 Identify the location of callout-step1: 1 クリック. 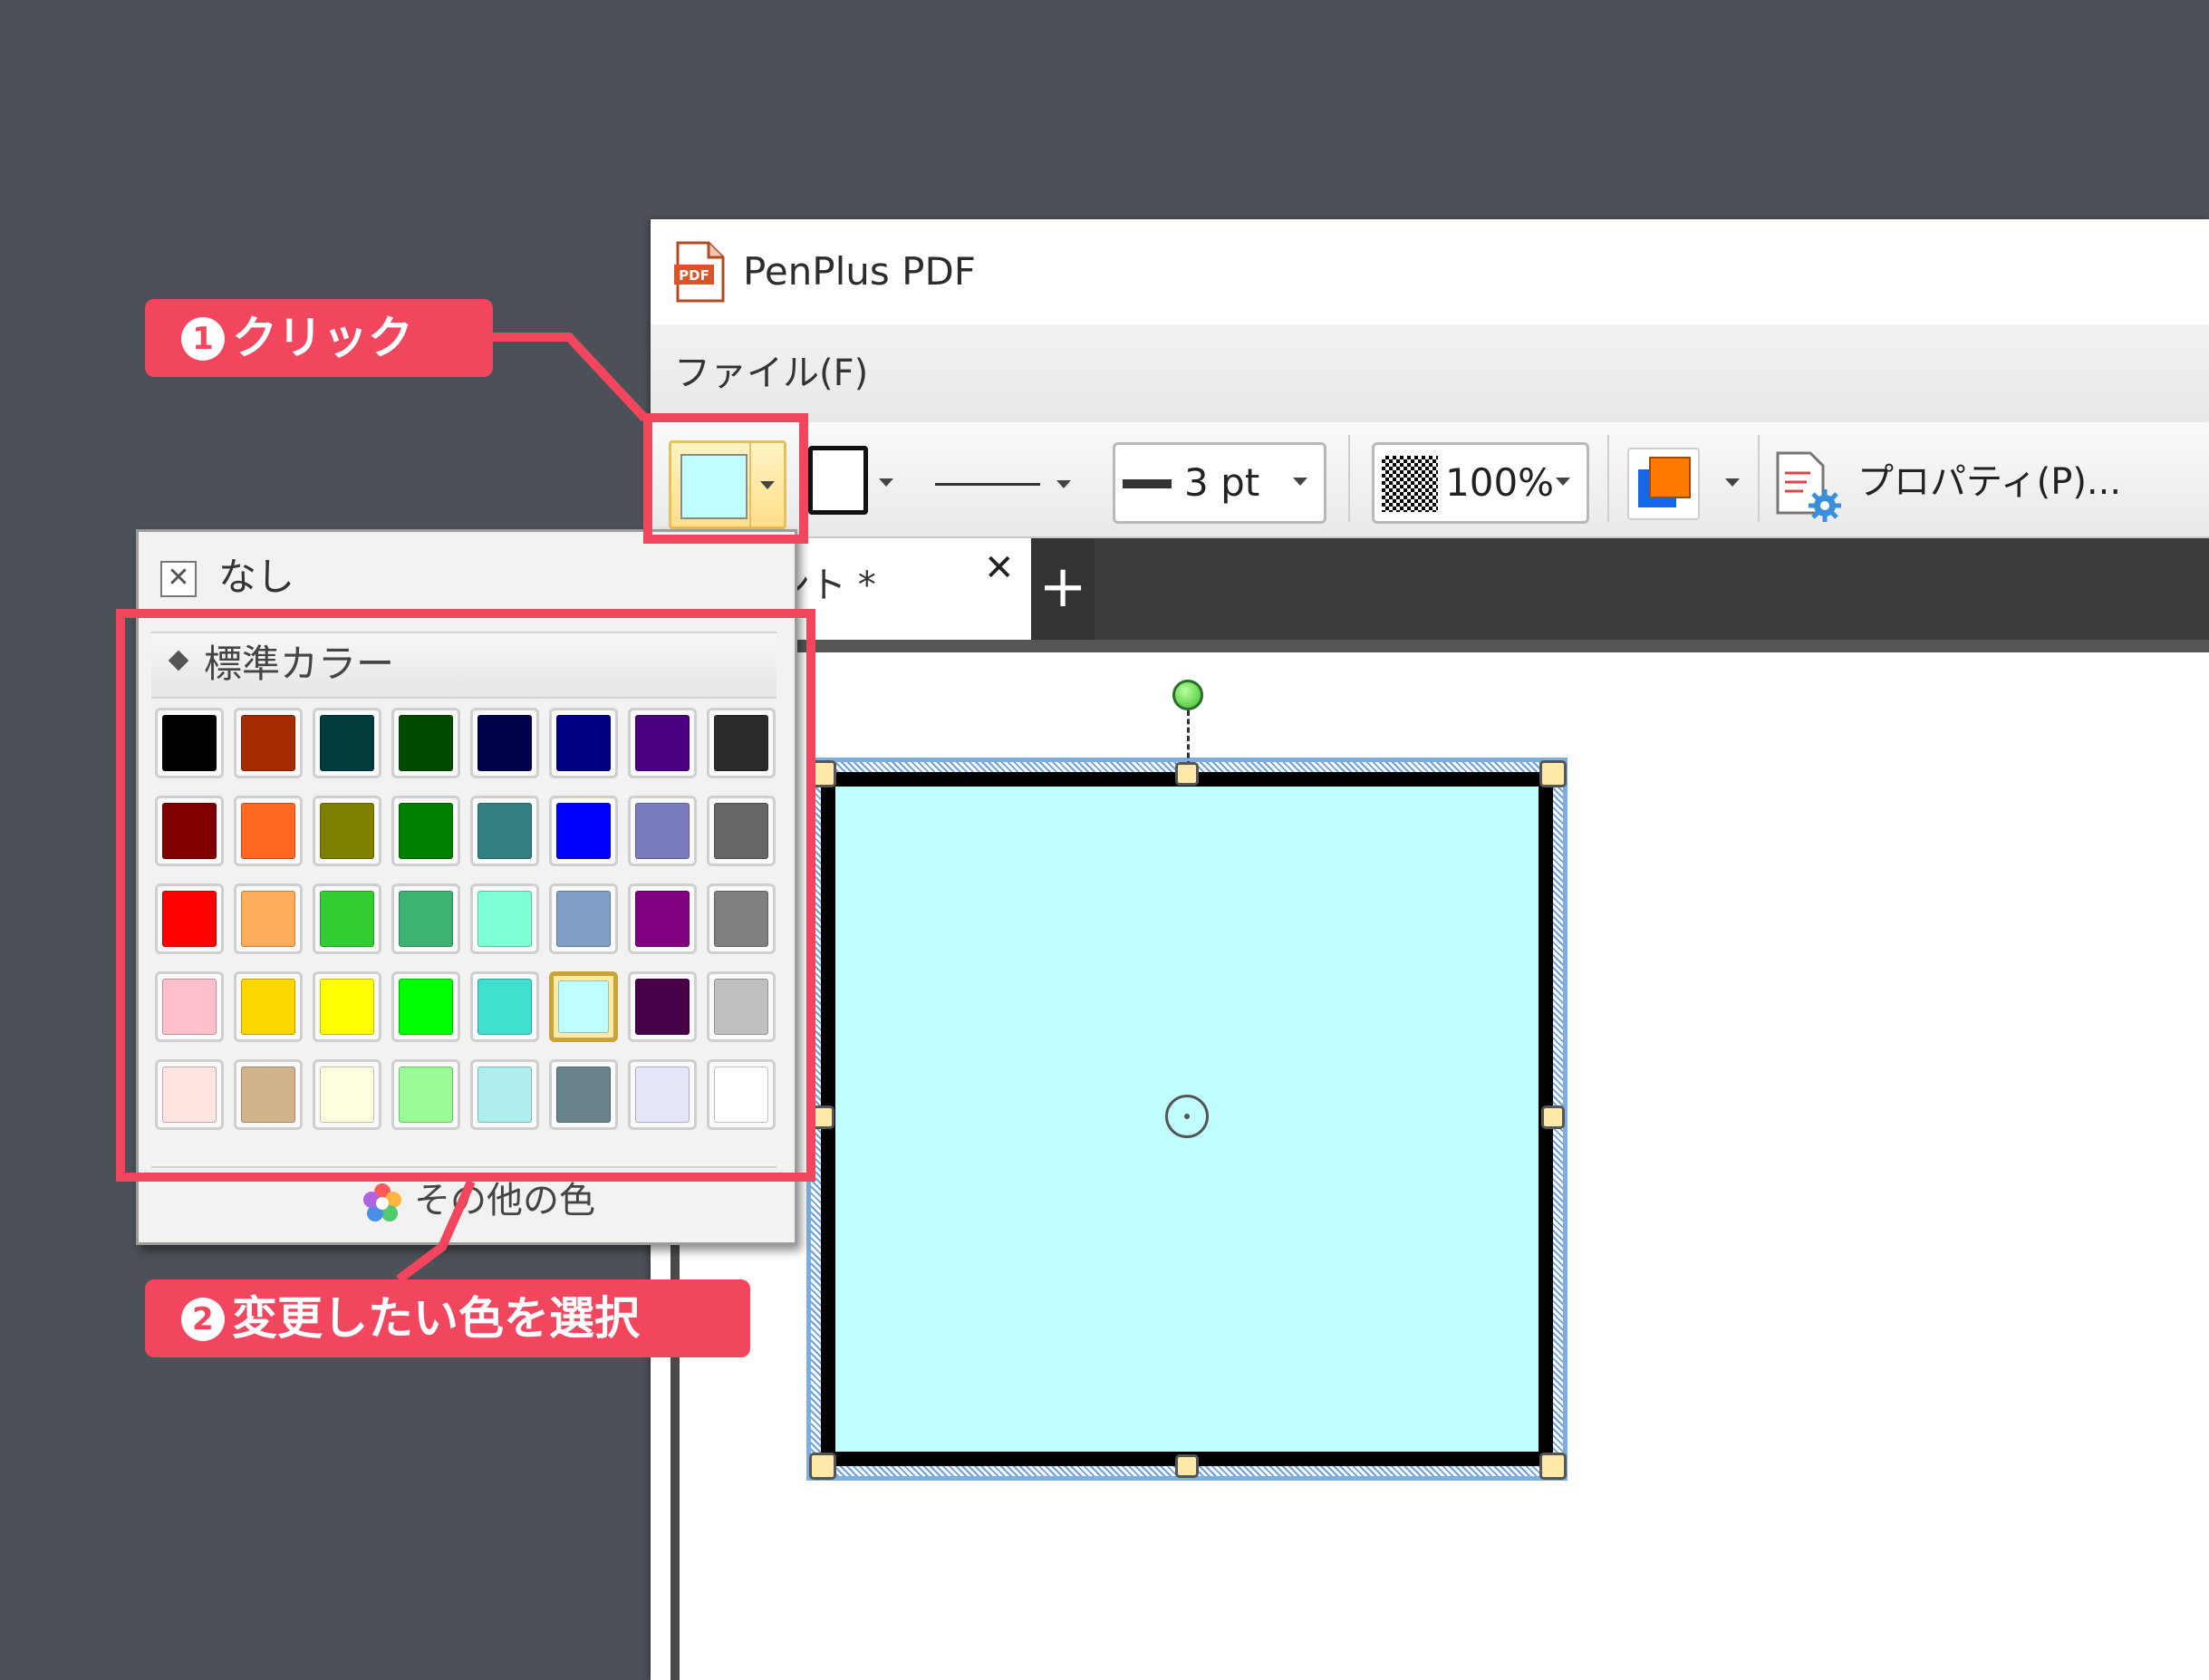
(319, 338).